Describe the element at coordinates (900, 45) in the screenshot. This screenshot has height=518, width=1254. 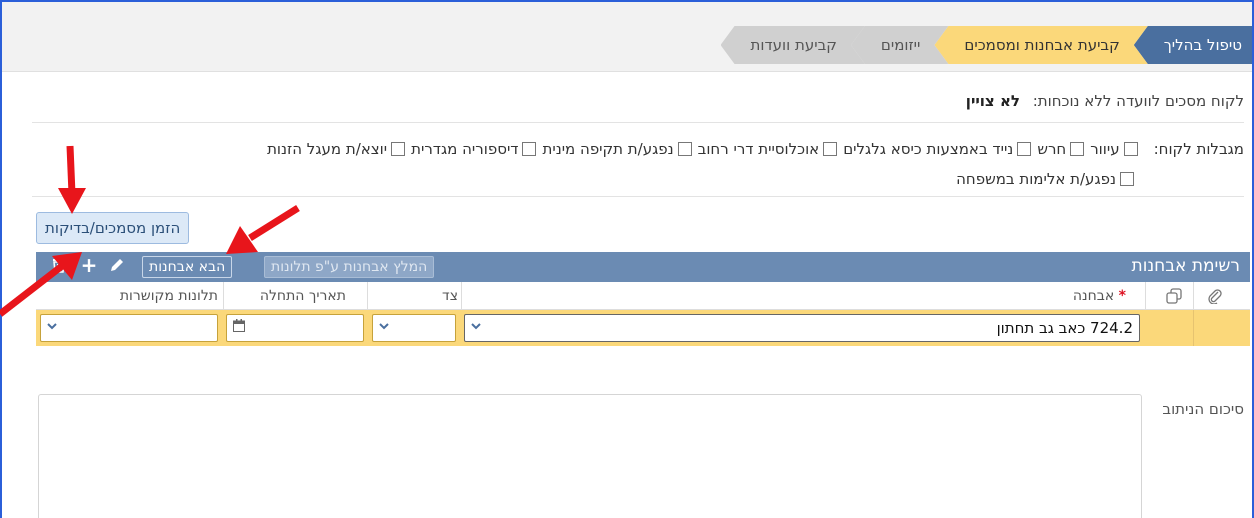
I see `step-initiatives: ייזומים` at that location.